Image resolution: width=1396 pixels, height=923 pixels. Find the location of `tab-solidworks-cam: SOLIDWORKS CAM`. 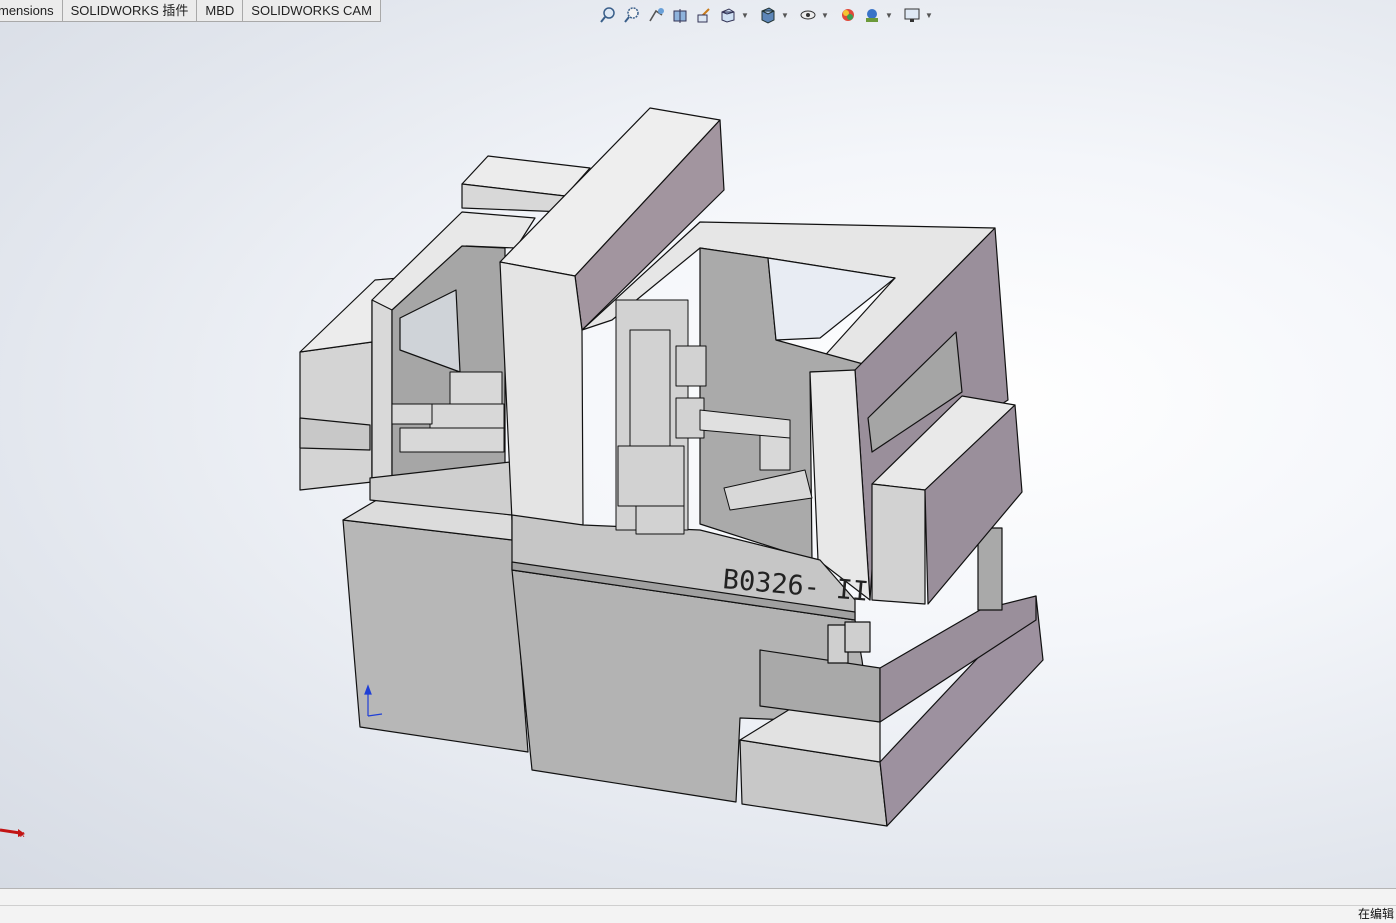

tab-solidworks-cam: SOLIDWORKS CAM is located at coordinates (312, 10).